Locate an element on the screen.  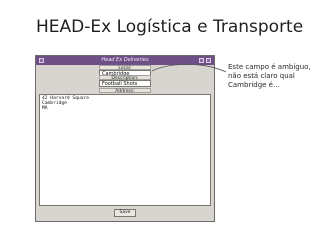
address-line: MA is located at coordinates (45, 109).